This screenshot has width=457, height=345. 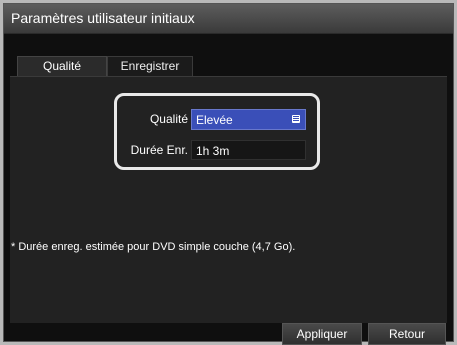 I want to click on quality-label: Qualité, so click(x=168, y=119).